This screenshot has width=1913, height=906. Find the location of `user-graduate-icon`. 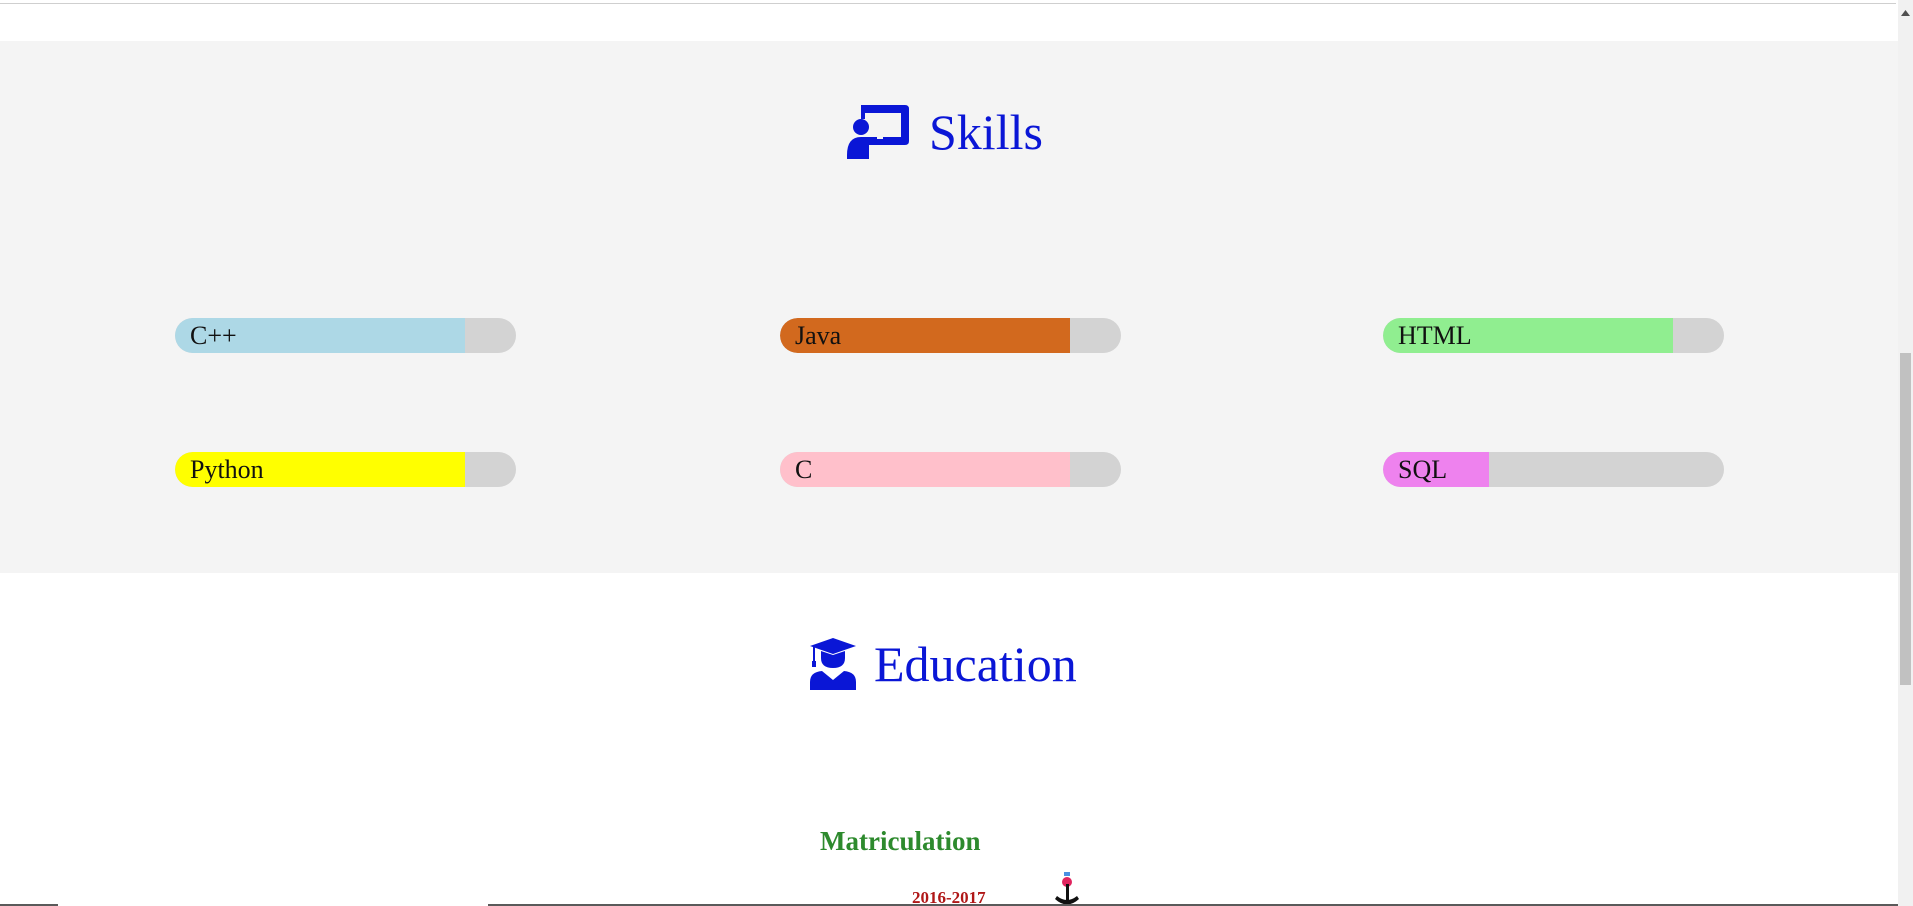

user-graduate-icon is located at coordinates (833, 664).